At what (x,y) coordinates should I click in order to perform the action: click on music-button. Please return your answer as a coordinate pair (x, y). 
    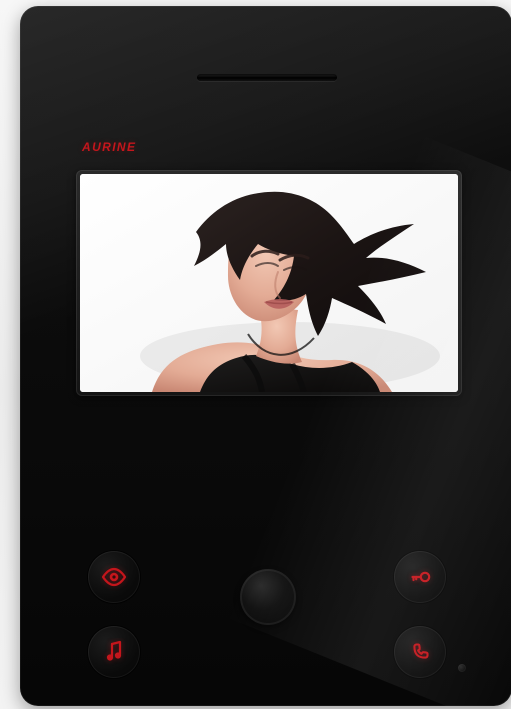
    Looking at the image, I should click on (114, 652).